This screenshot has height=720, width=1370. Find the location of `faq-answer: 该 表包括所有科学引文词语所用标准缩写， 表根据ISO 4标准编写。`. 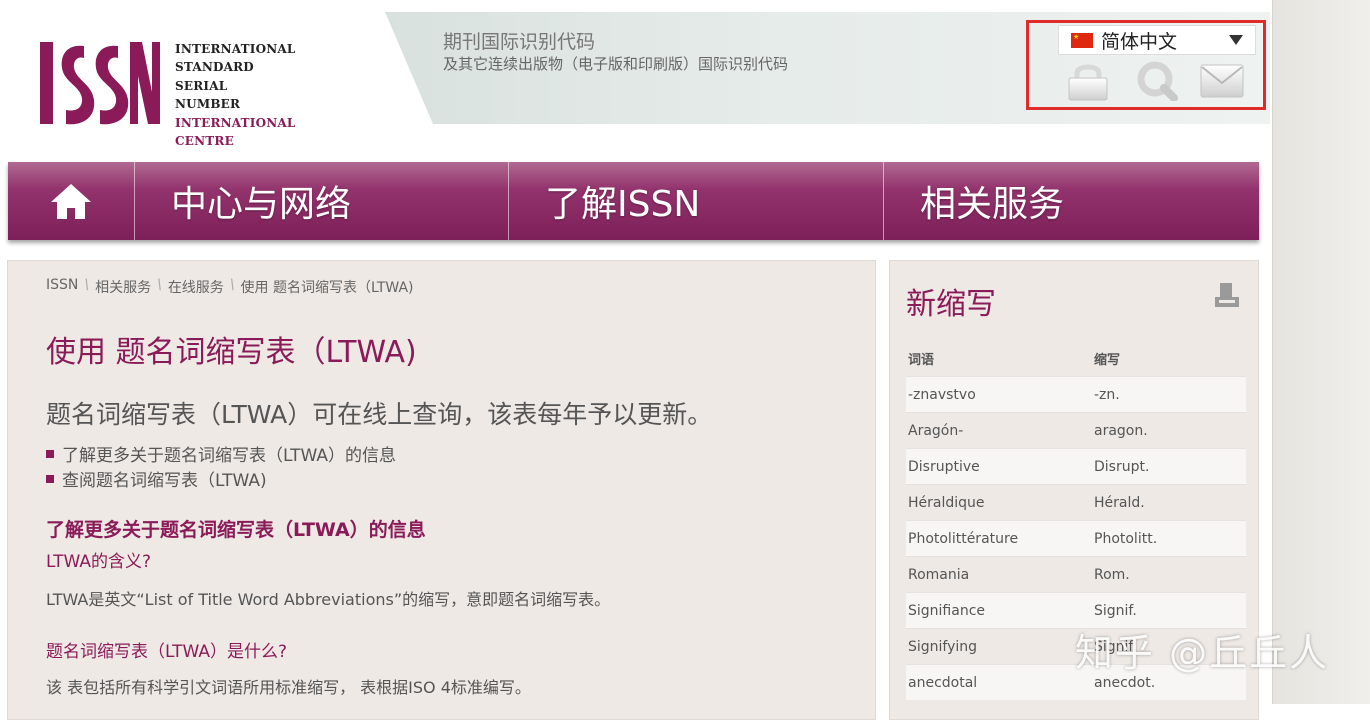

faq-answer: 该 表包括所有科学引文词语所用标准缩写， 表根据ISO 4标准编写。 is located at coordinates (288, 687).